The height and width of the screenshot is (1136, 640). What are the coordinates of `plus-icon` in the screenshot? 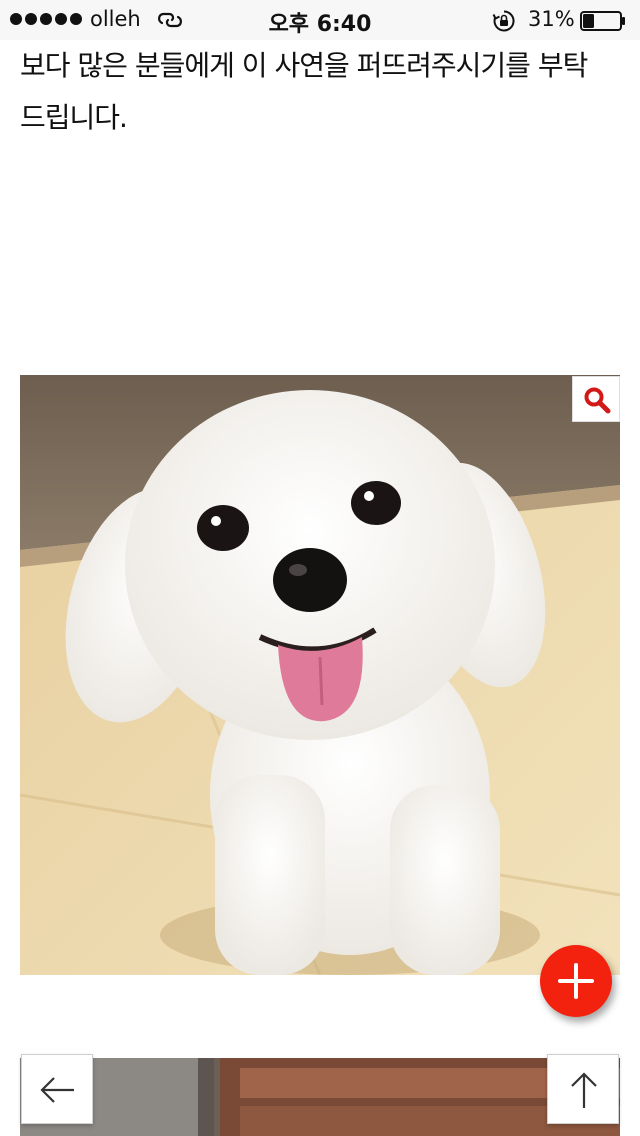 It's located at (576, 981).